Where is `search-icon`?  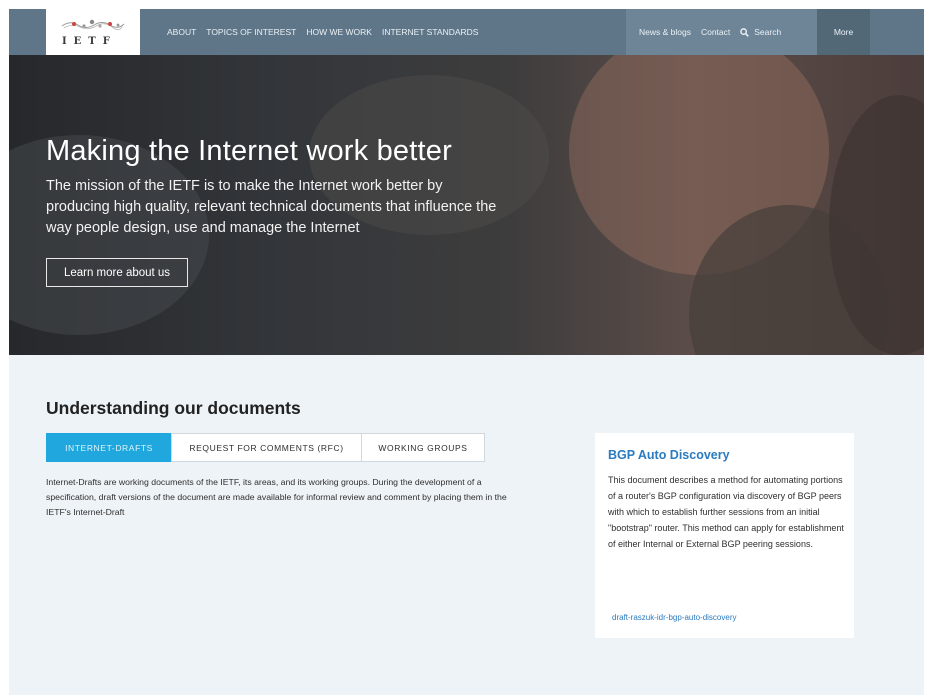 search-icon is located at coordinates (745, 32).